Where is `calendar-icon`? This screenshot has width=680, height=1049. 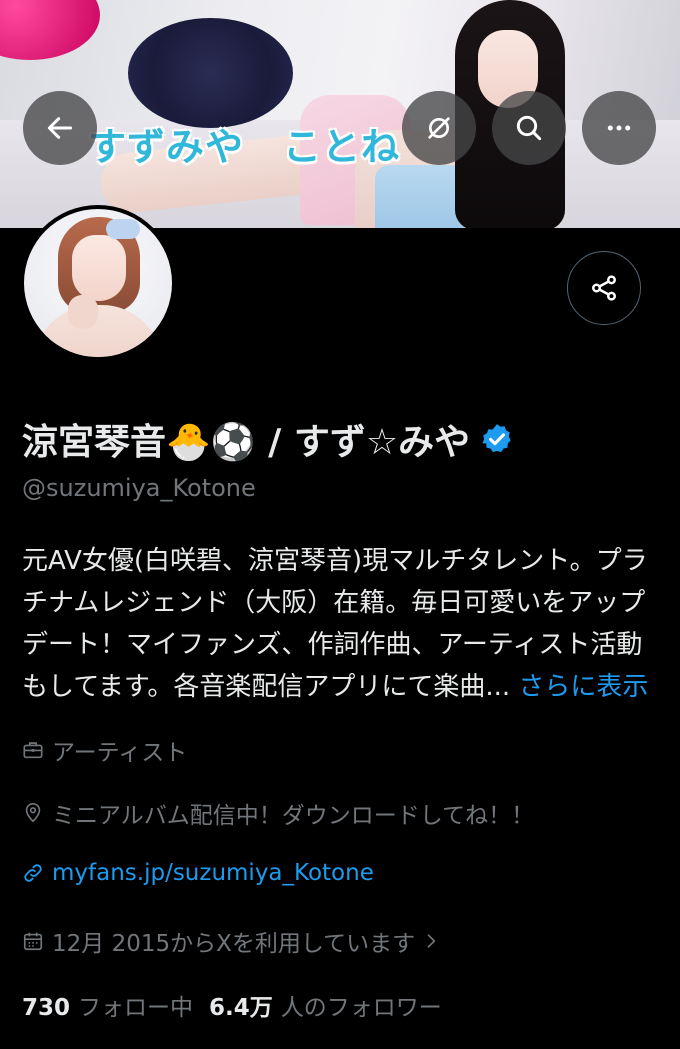
calendar-icon is located at coordinates (33, 941).